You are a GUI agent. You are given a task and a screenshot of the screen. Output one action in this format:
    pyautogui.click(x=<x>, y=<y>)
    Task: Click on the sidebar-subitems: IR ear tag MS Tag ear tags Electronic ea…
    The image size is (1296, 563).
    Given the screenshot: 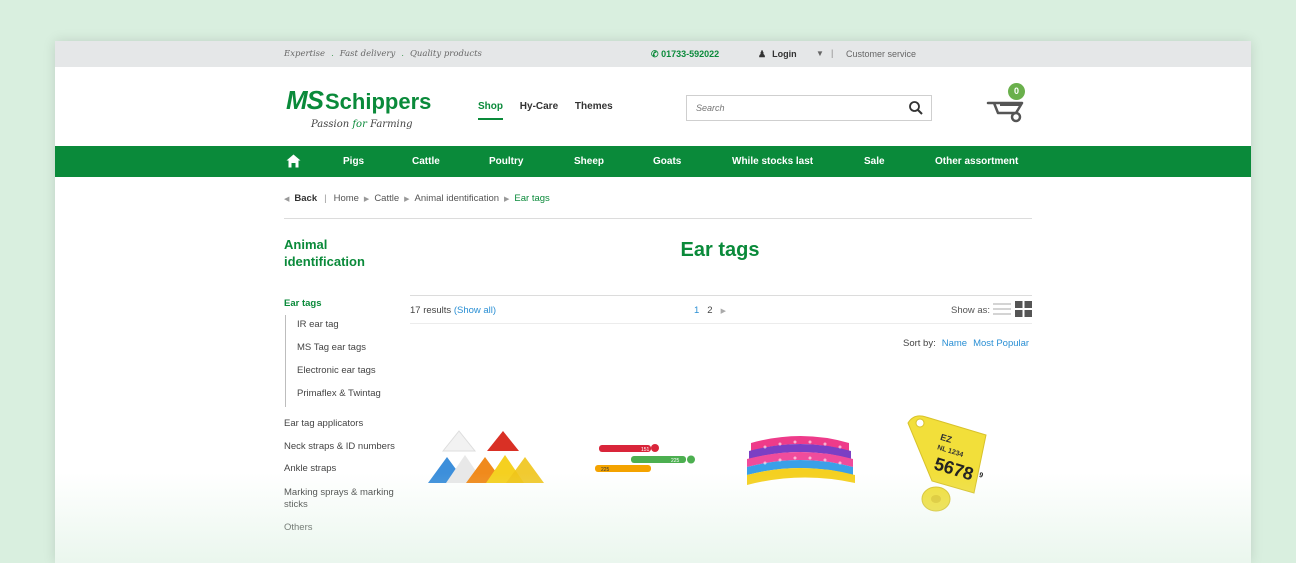 What is the action you would take?
    pyautogui.click(x=333, y=361)
    